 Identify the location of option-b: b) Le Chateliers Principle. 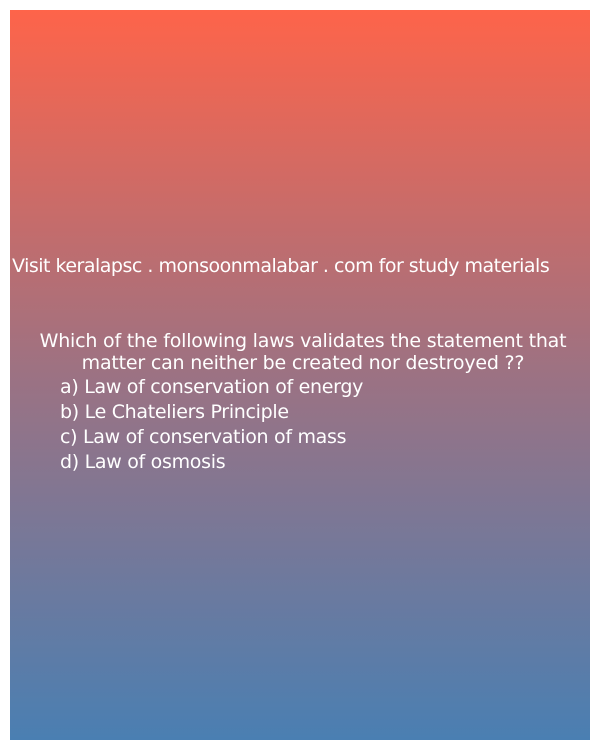
(174, 412).